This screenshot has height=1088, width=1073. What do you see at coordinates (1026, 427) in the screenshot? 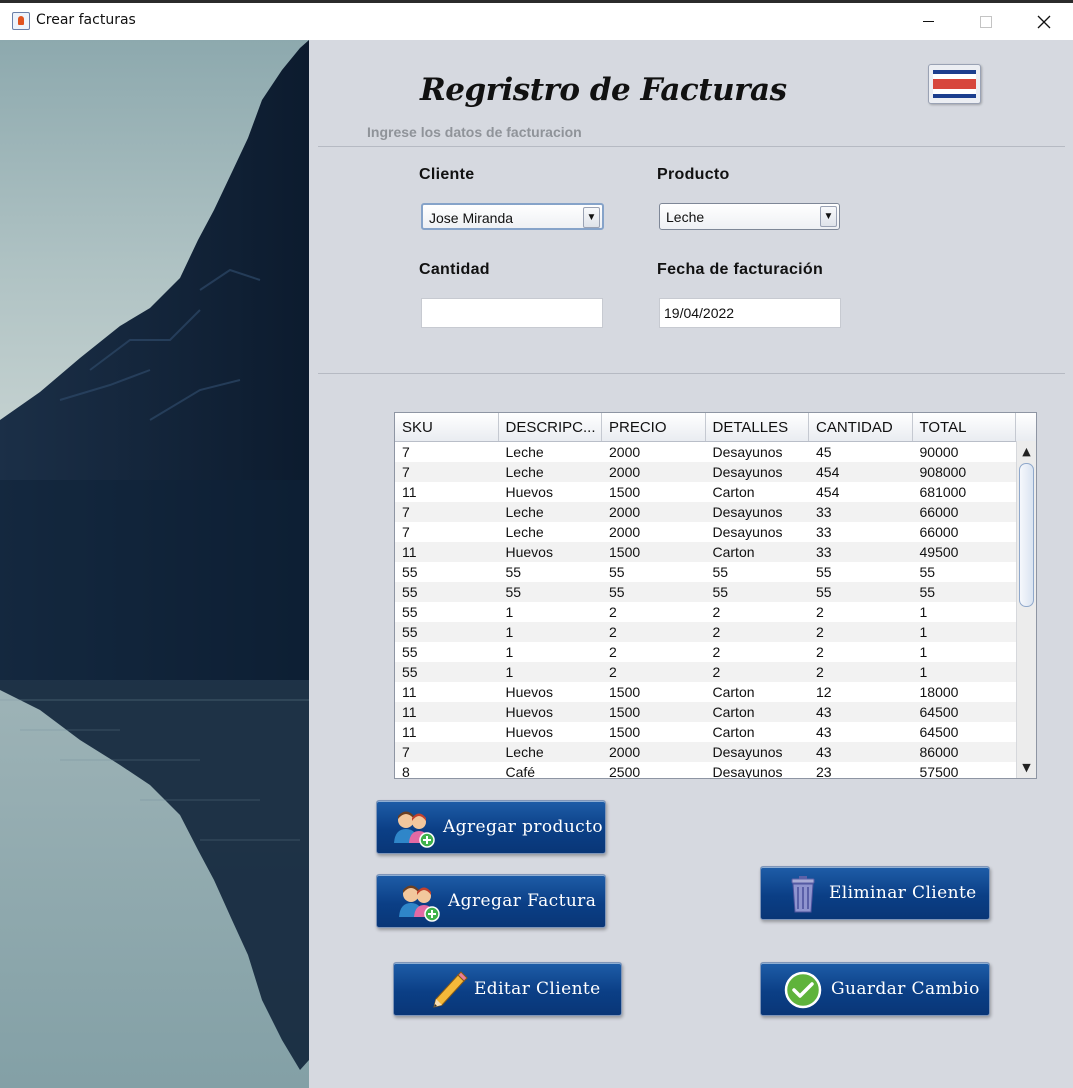
I see `header-filler` at bounding box center [1026, 427].